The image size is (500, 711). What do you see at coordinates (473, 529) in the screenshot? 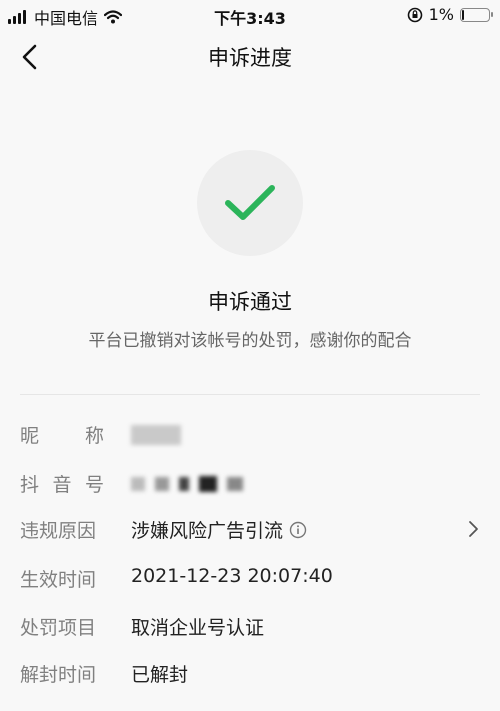
I see `chevron-right-icon` at bounding box center [473, 529].